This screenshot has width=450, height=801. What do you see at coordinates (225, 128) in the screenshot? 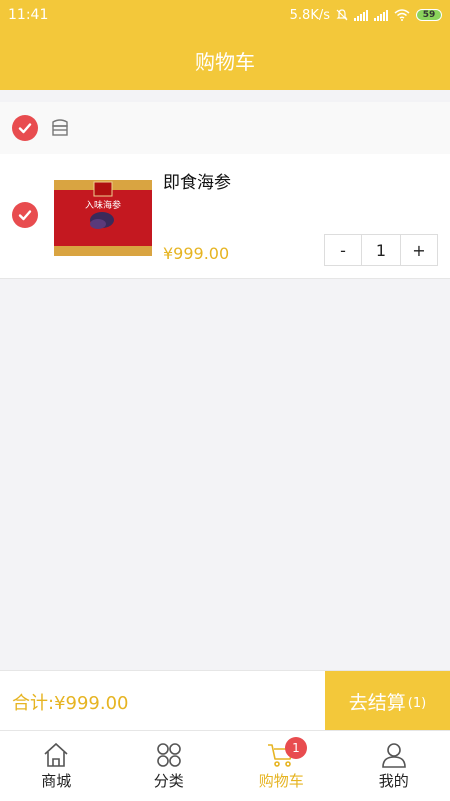
I see `shop-row` at bounding box center [225, 128].